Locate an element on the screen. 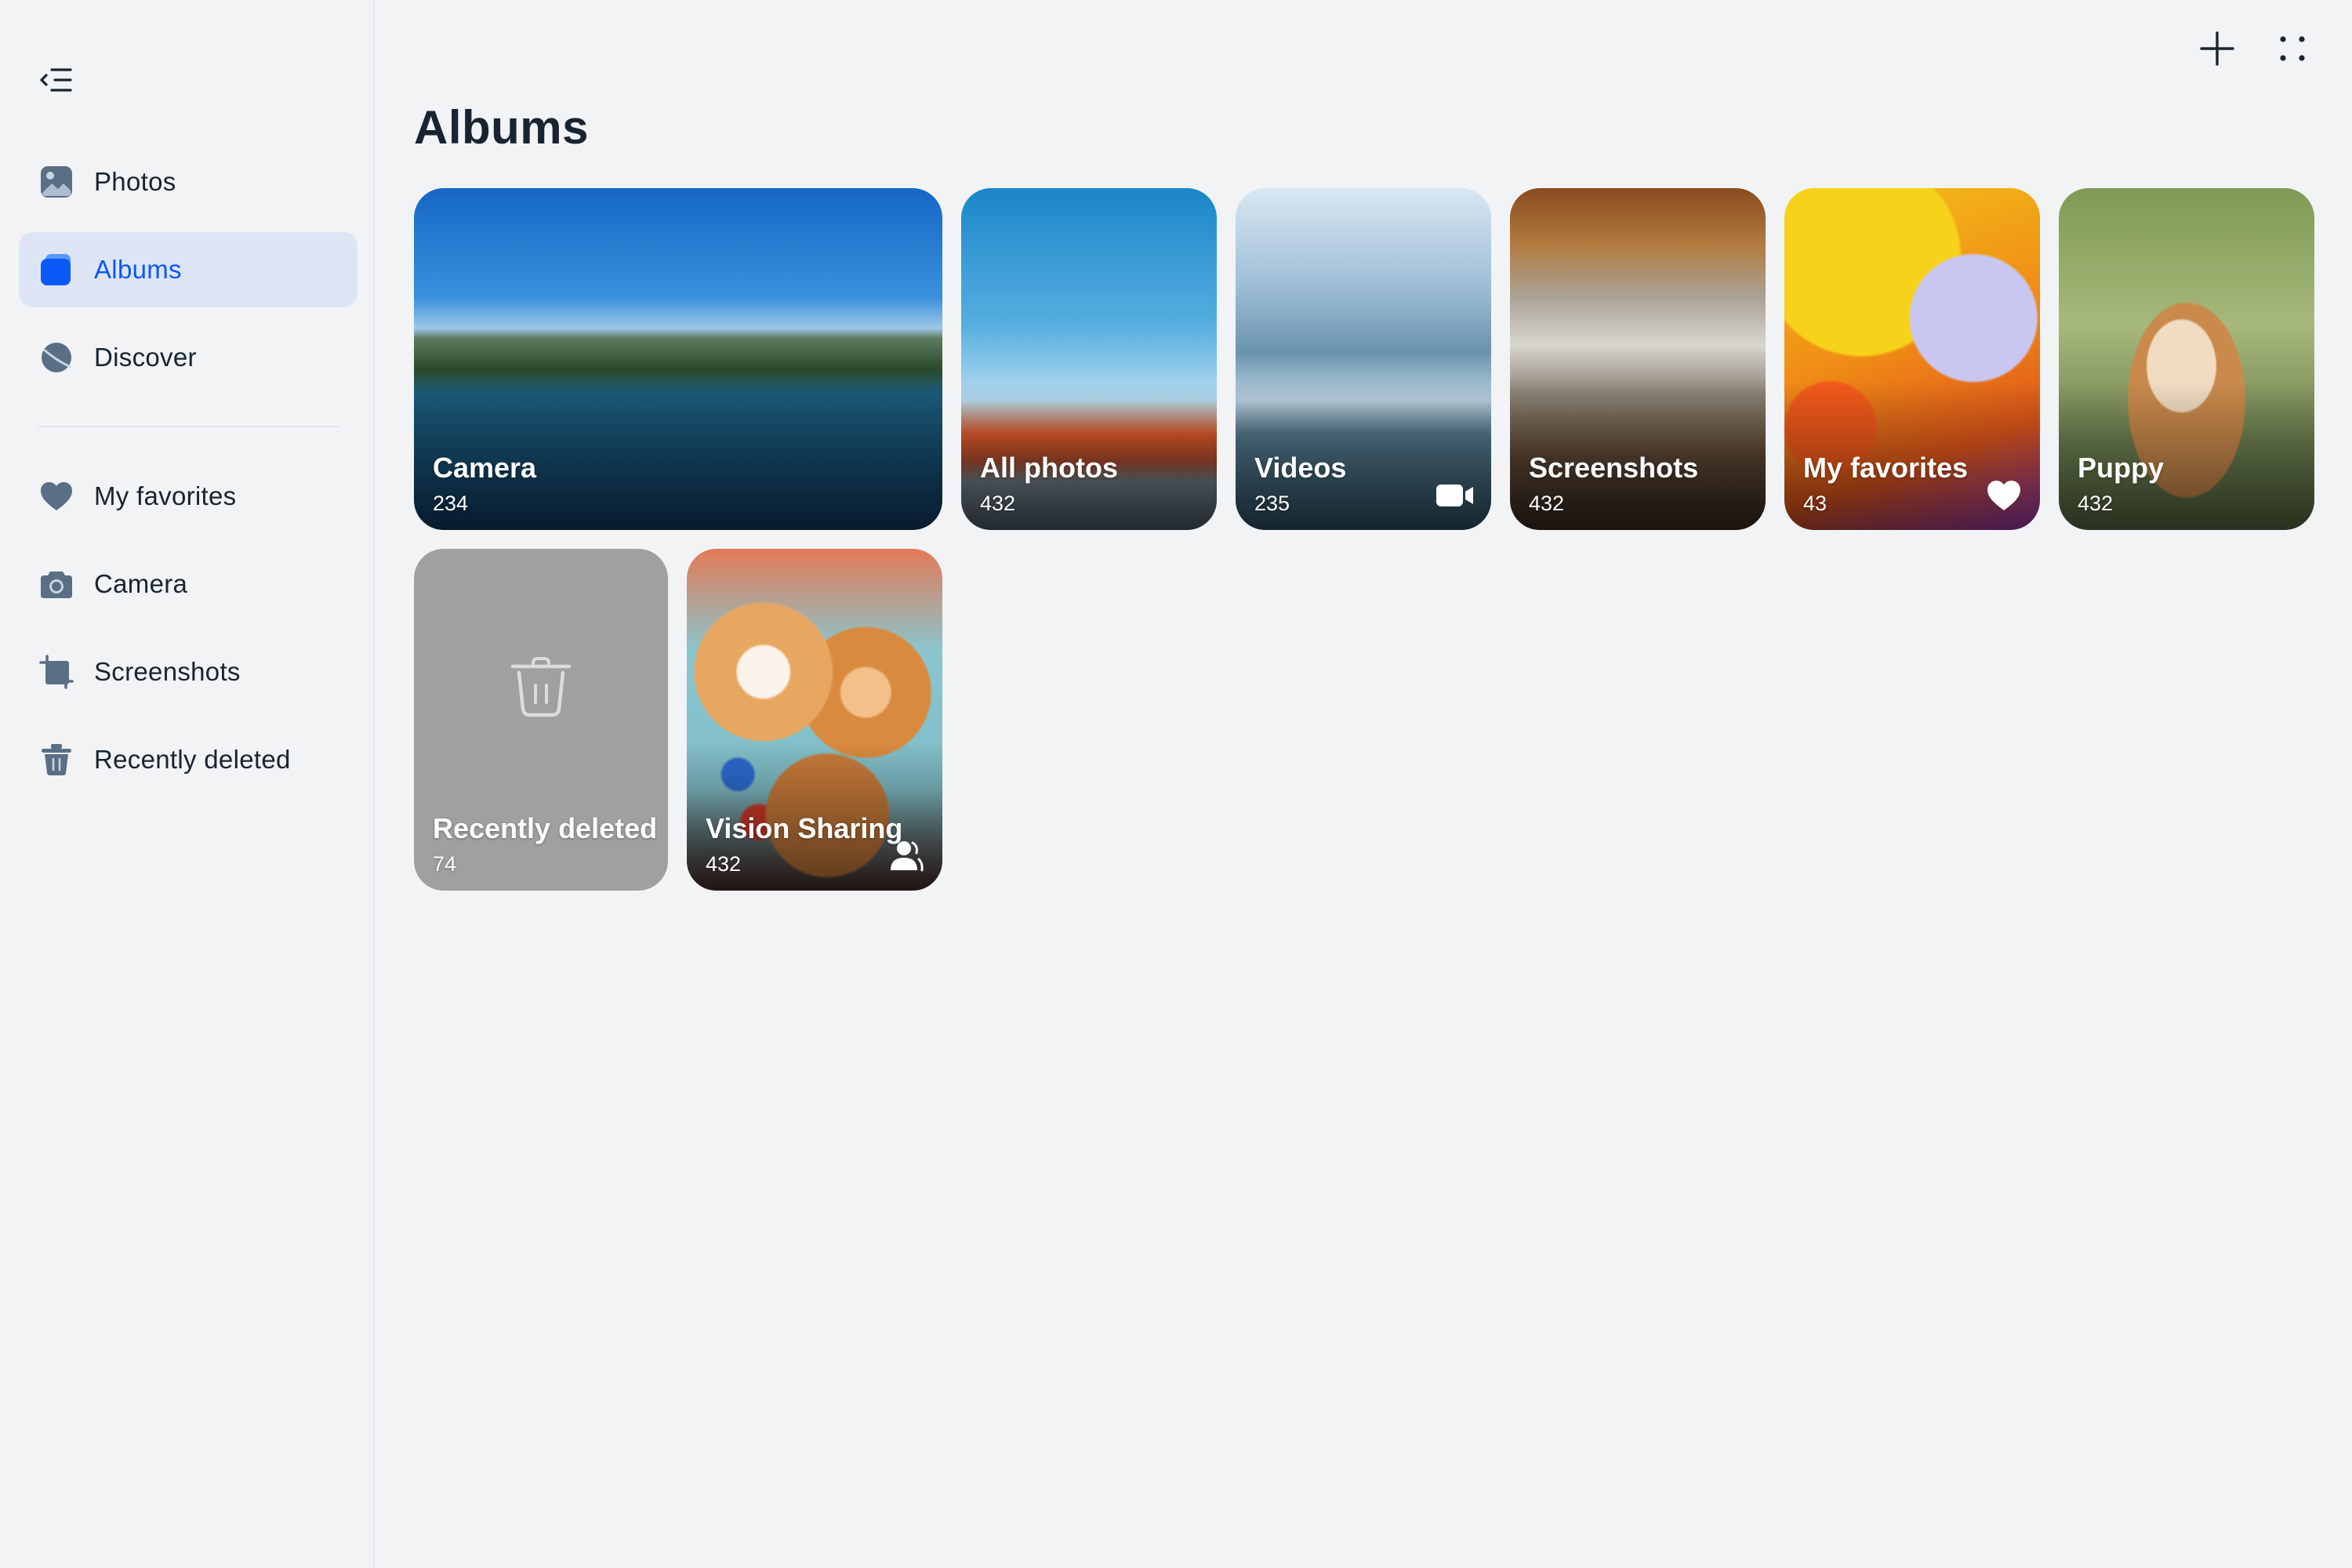  album-name: All photos is located at coordinates (1049, 468).